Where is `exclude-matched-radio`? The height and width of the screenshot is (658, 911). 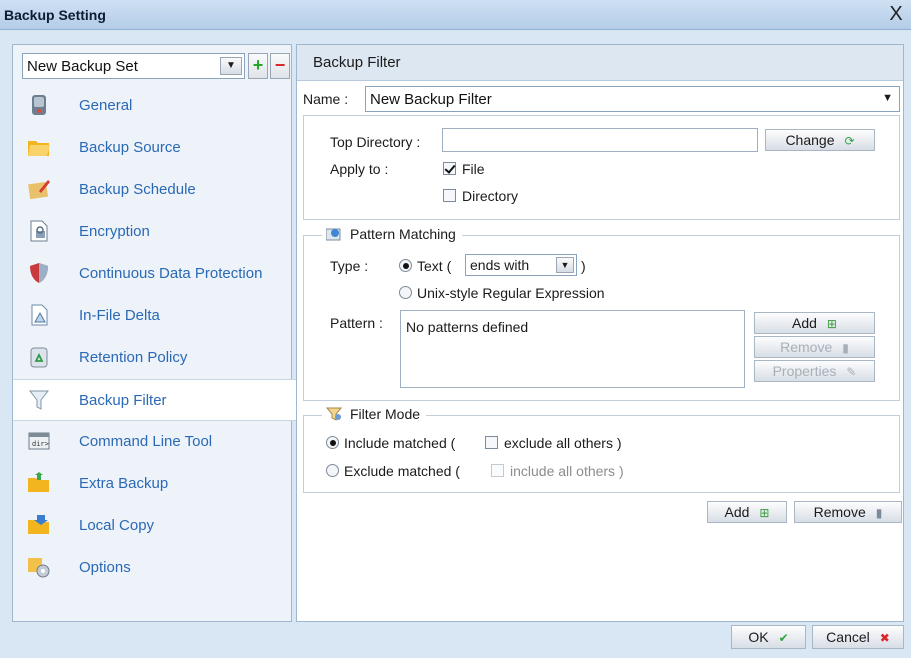 exclude-matched-radio is located at coordinates (332, 470).